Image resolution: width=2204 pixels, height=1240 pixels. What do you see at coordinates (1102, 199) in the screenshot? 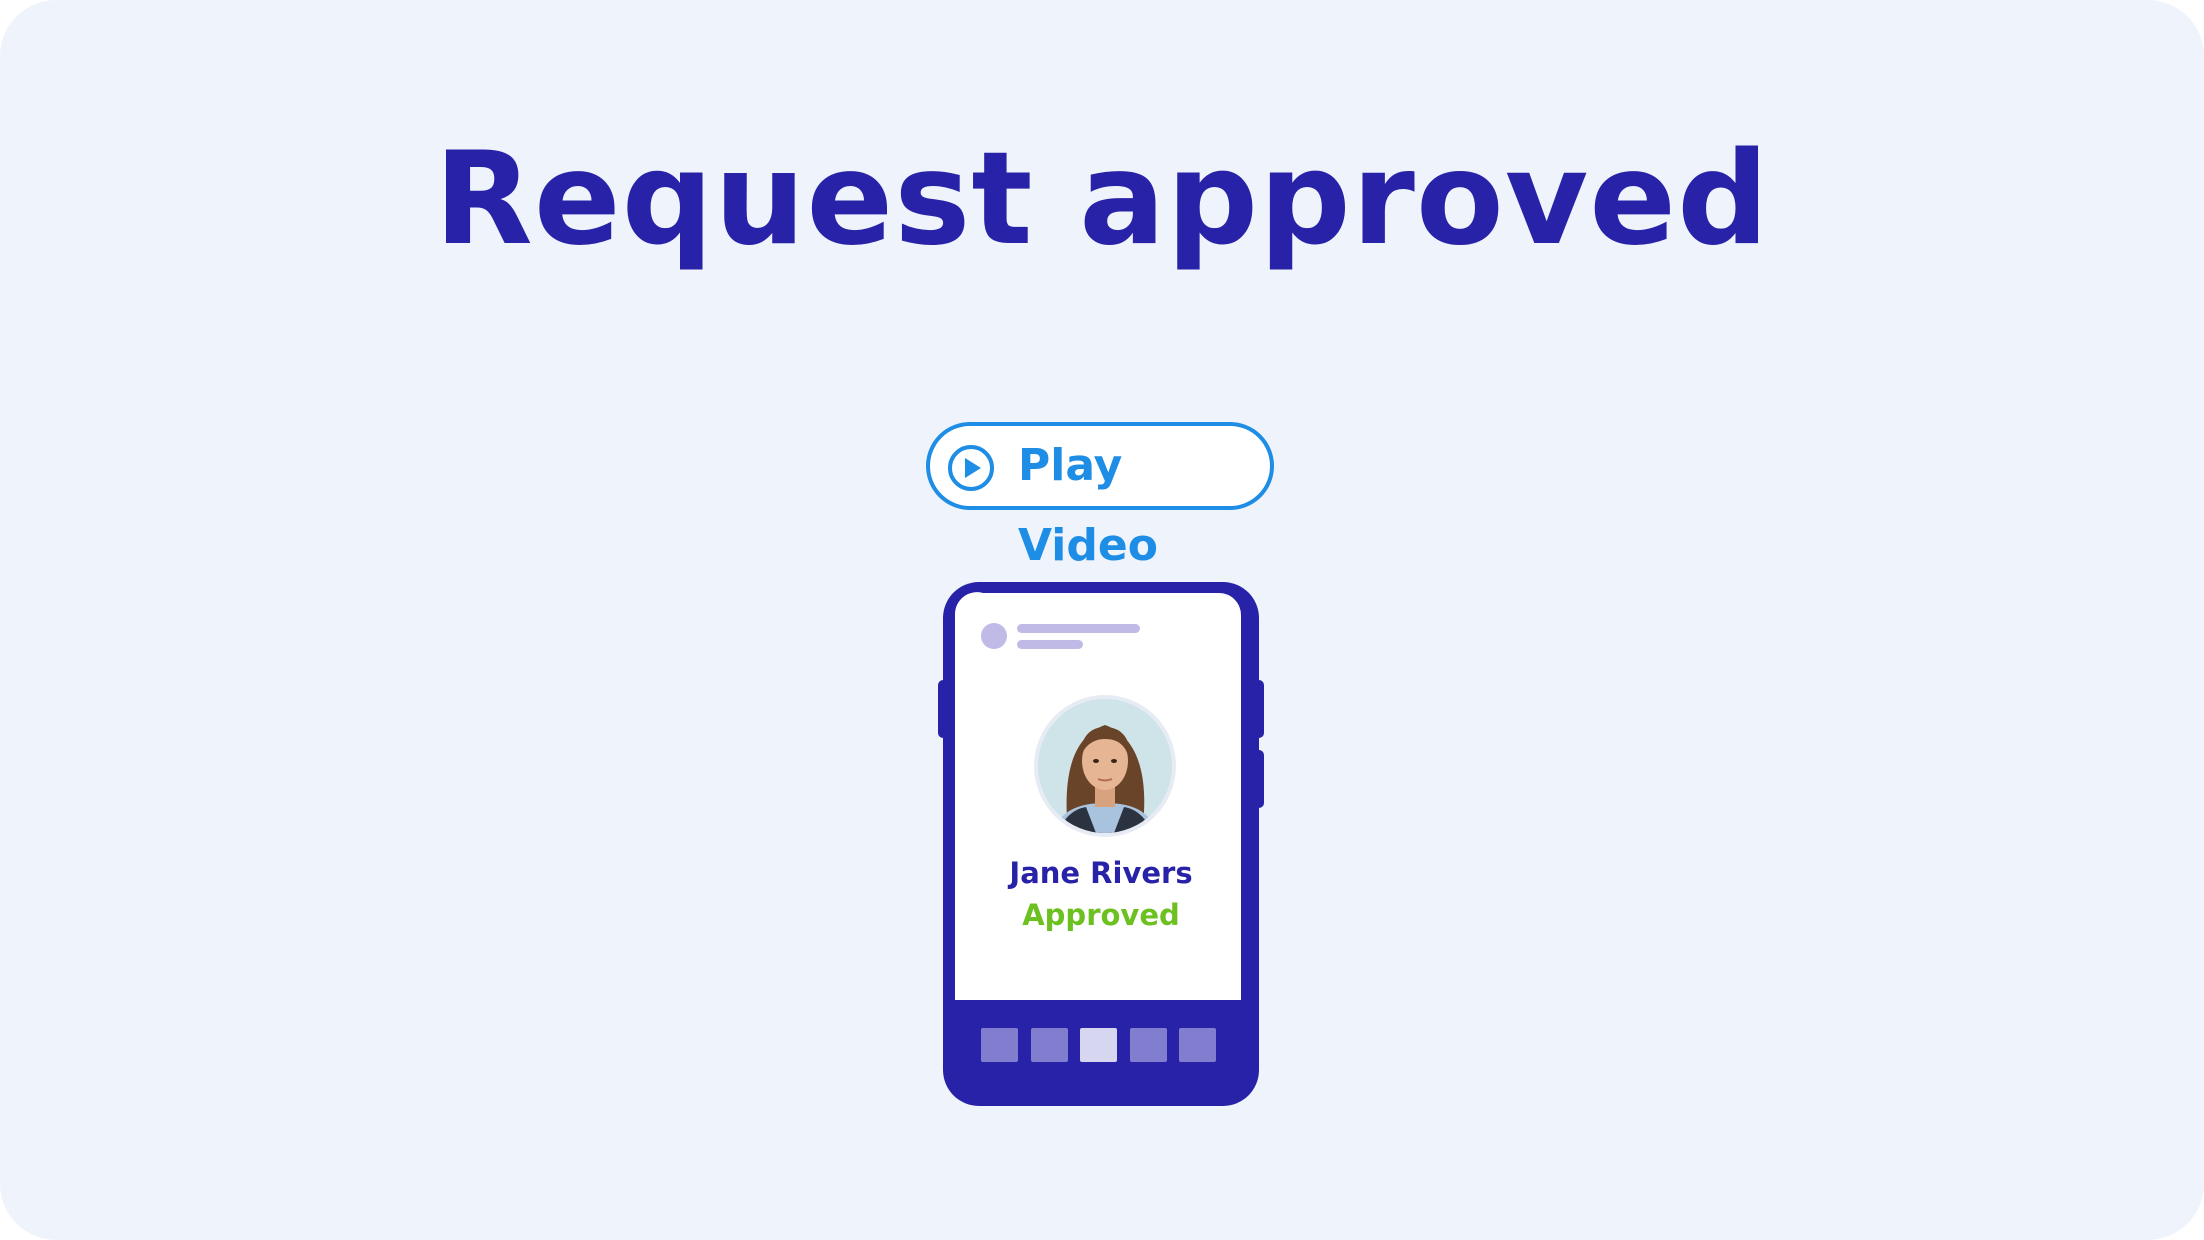
I see `page-title: Request approved` at bounding box center [1102, 199].